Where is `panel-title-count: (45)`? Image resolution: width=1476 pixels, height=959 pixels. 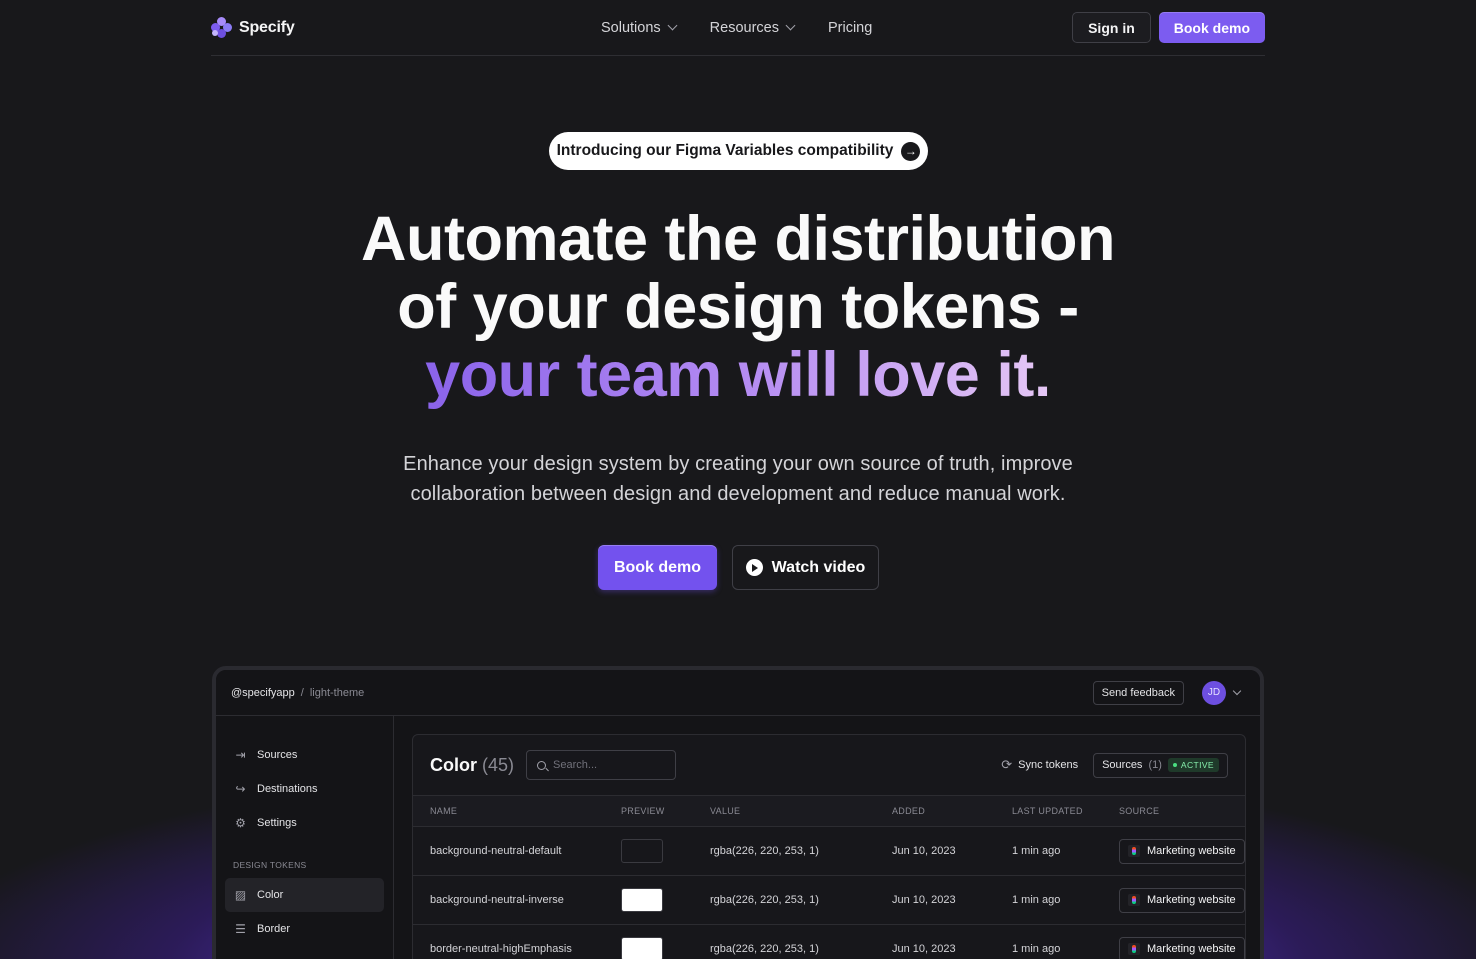 panel-title-count: (45) is located at coordinates (498, 764).